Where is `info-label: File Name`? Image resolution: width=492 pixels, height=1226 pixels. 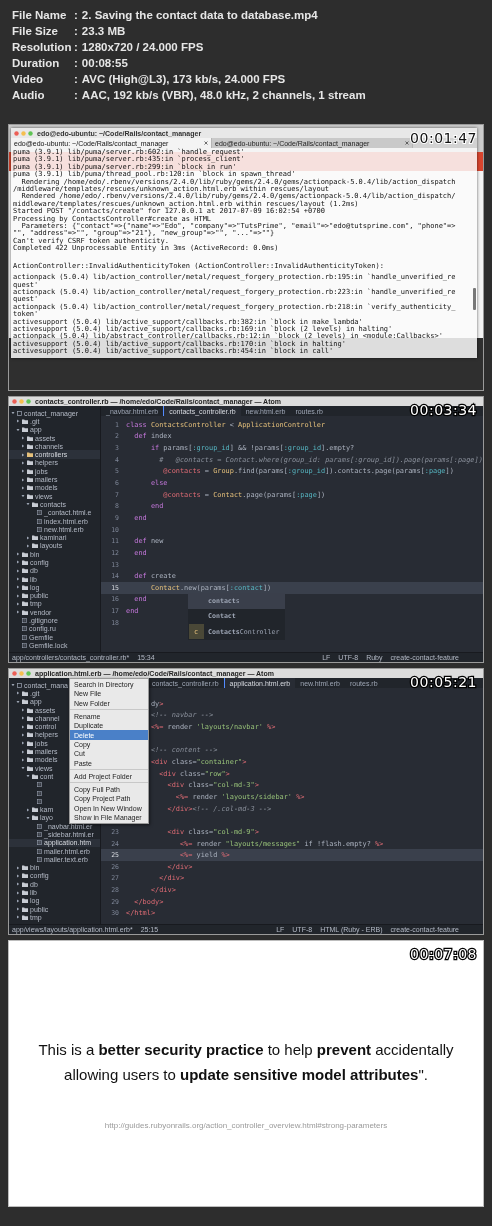 info-label: File Name is located at coordinates (40, 15).